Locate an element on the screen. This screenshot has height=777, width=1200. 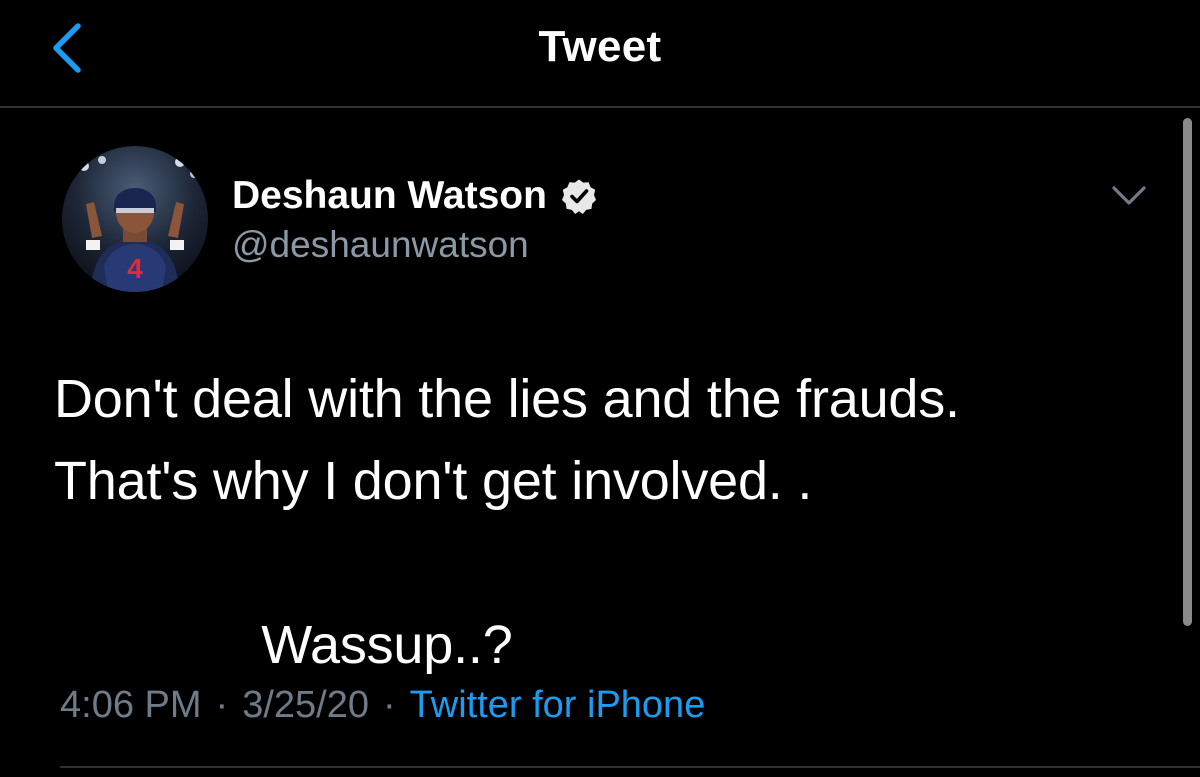
chevron-down-icon is located at coordinates (1129, 195).